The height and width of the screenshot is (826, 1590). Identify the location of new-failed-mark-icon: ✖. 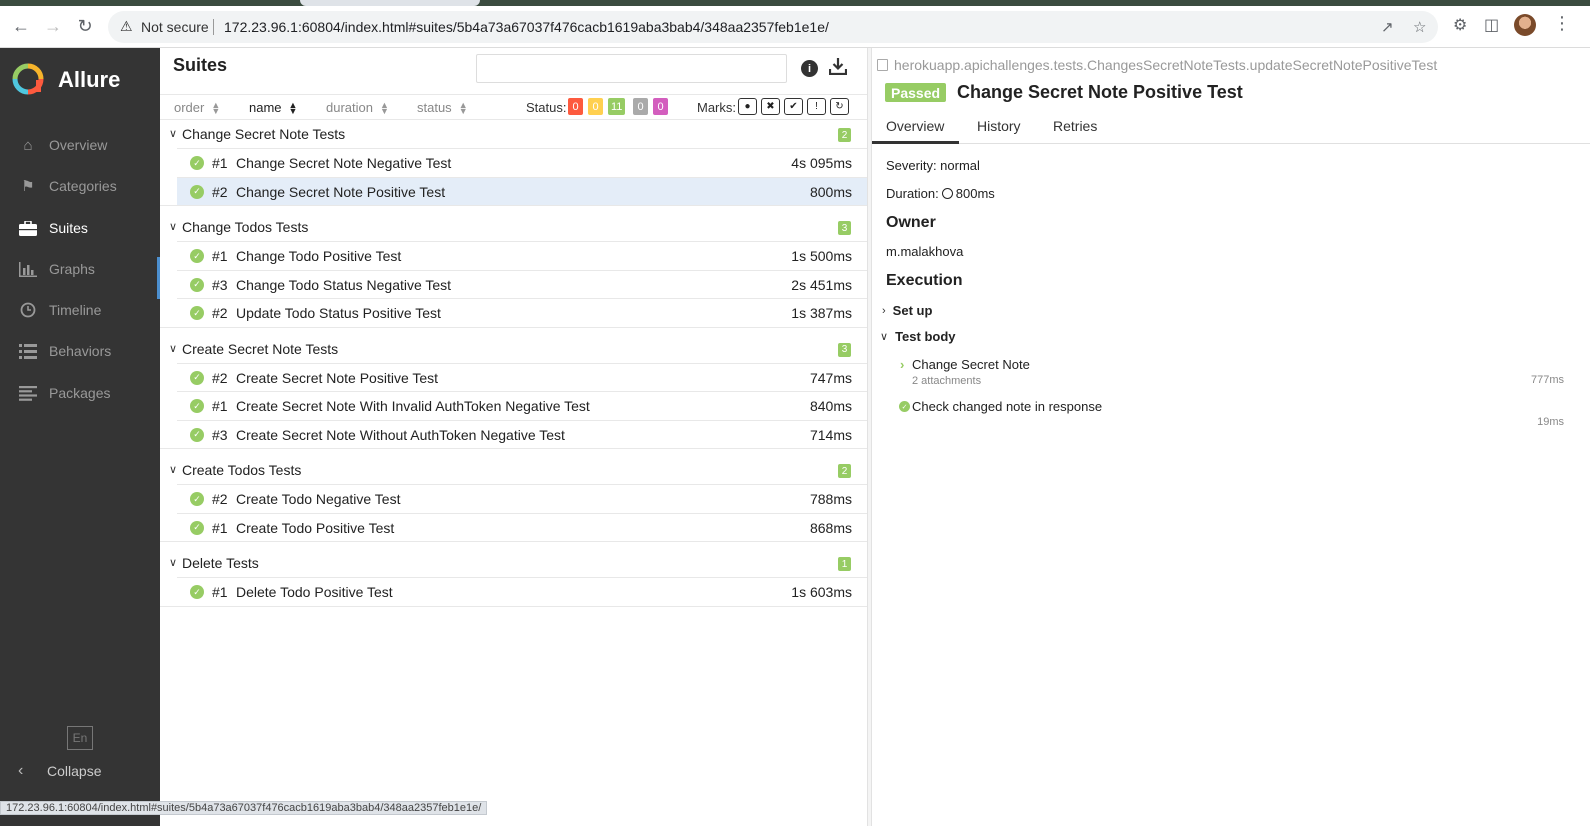
(770, 106).